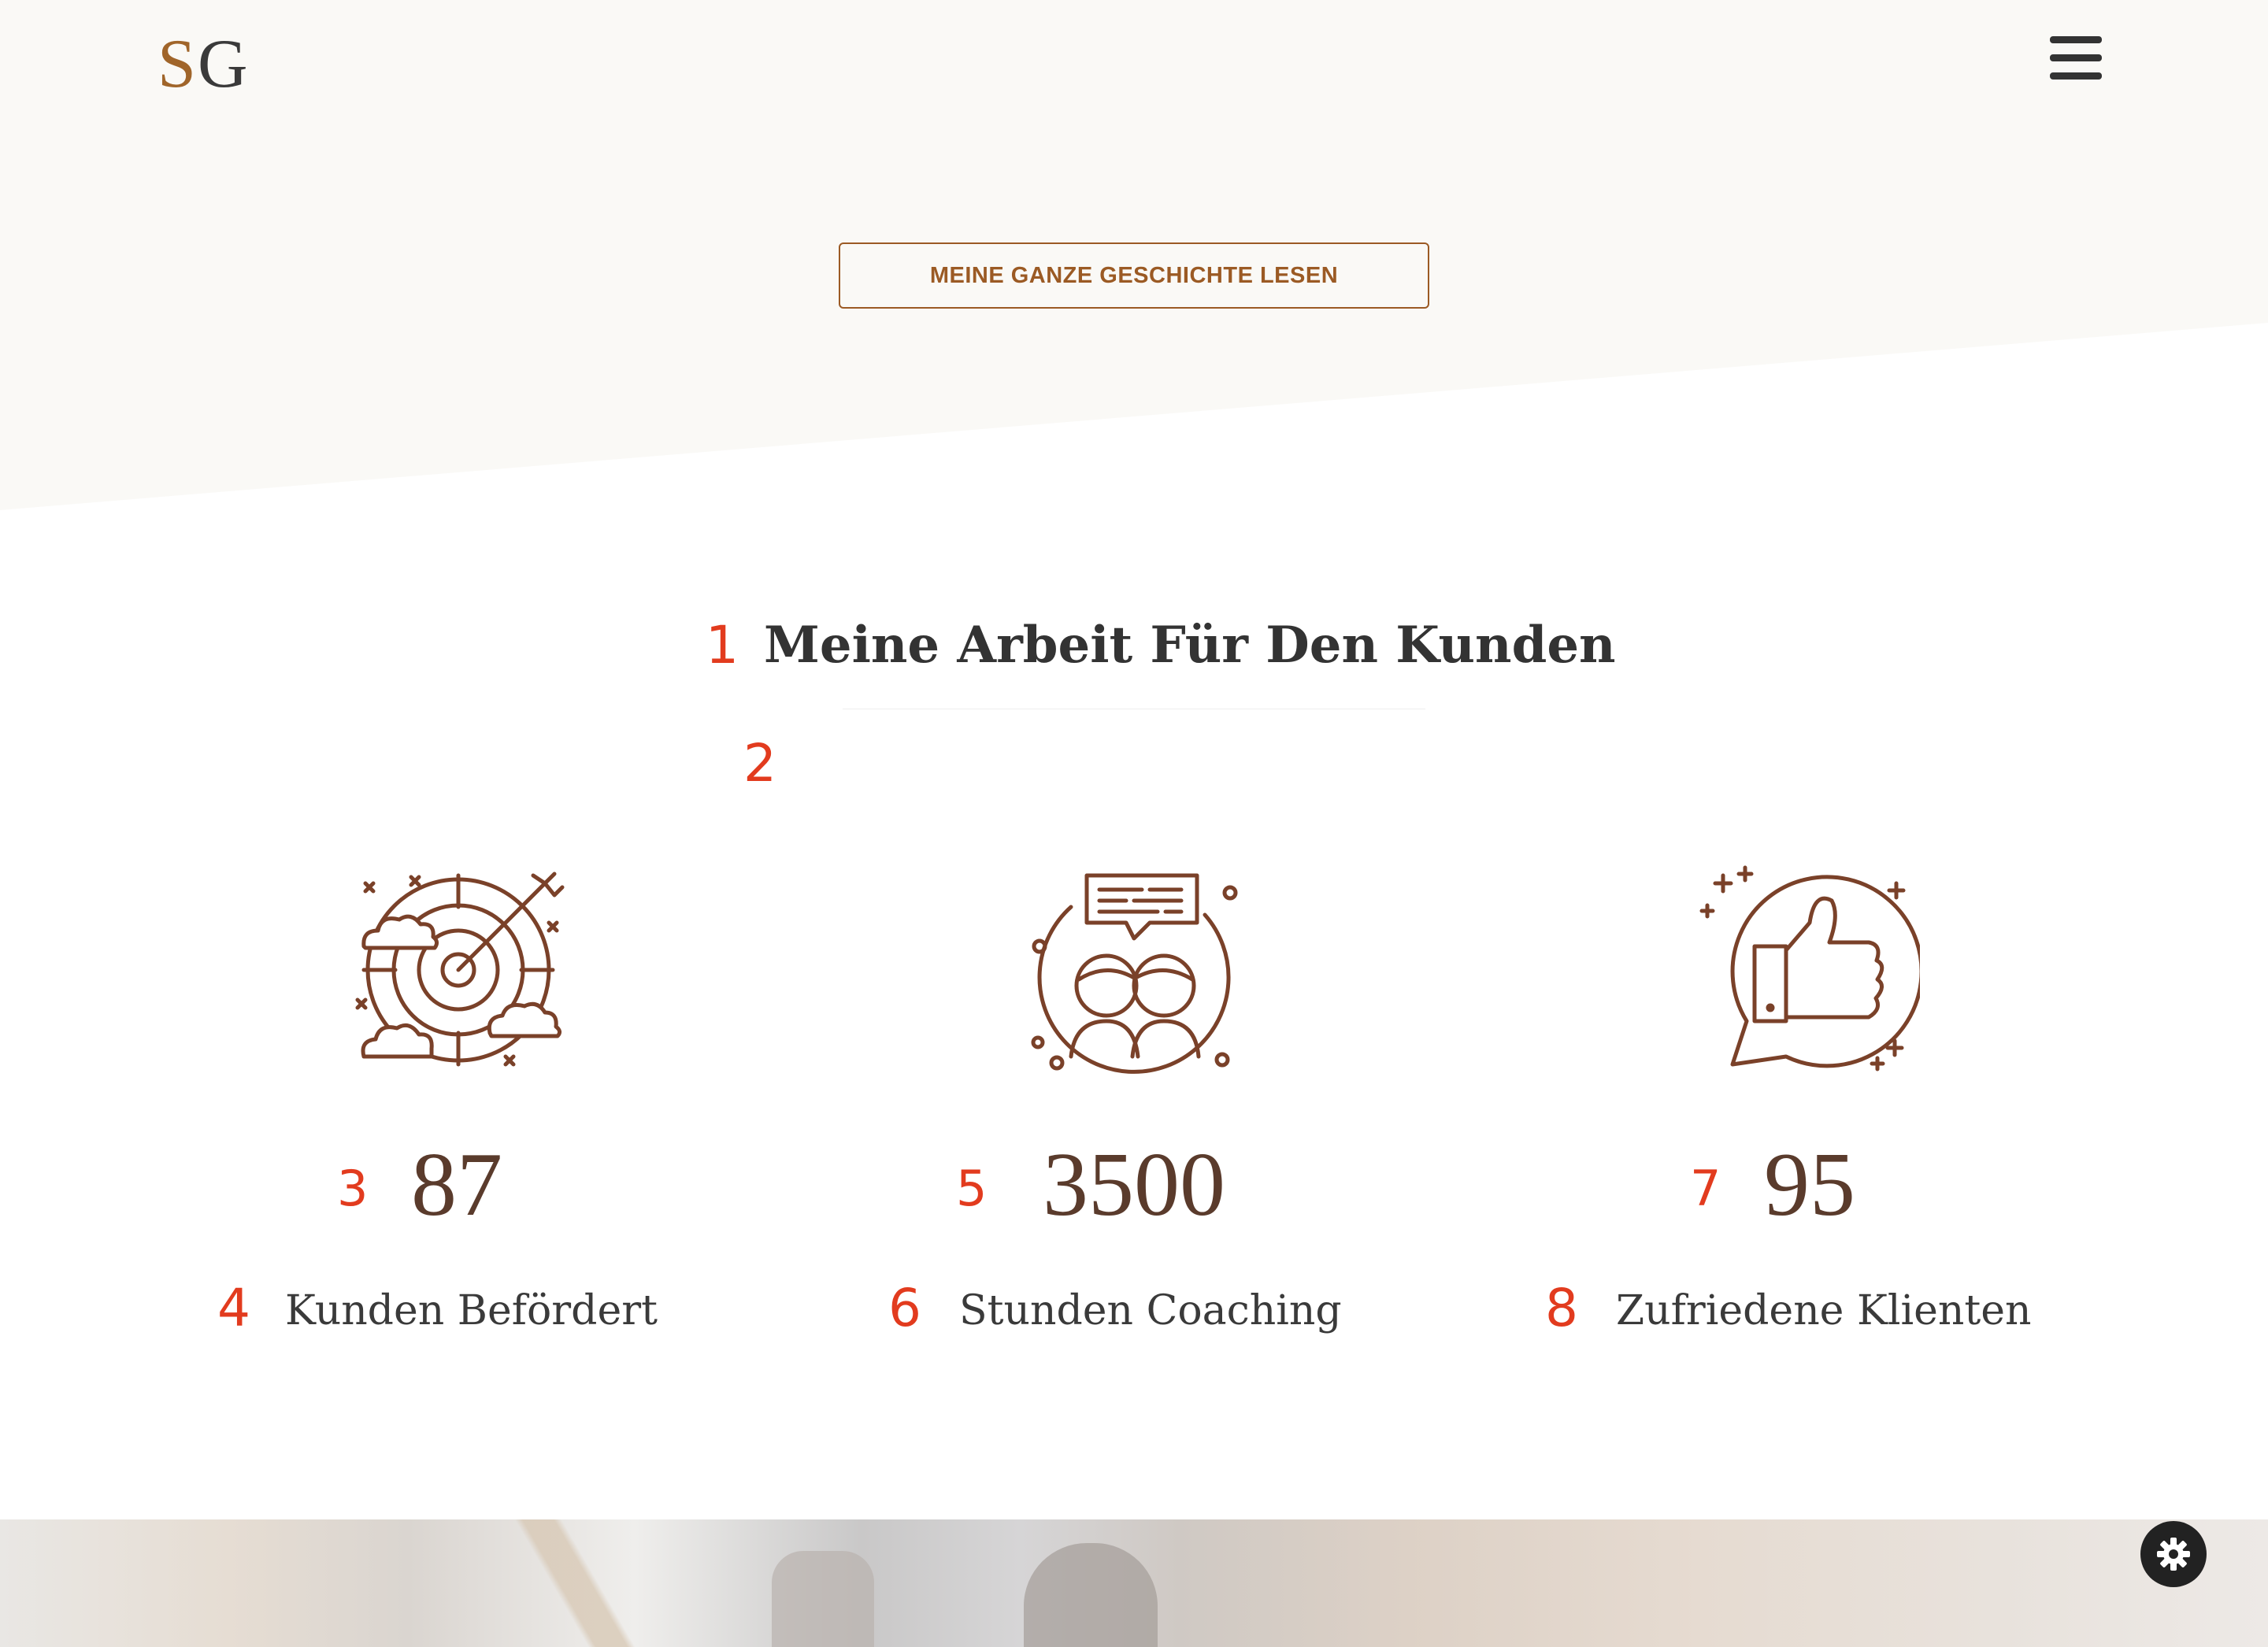 Image resolution: width=2268 pixels, height=1647 pixels. Describe the element at coordinates (1134, 276) in the screenshot. I see `read-story-button: MEINE GANZE GESCHICHTE LESEN` at that location.